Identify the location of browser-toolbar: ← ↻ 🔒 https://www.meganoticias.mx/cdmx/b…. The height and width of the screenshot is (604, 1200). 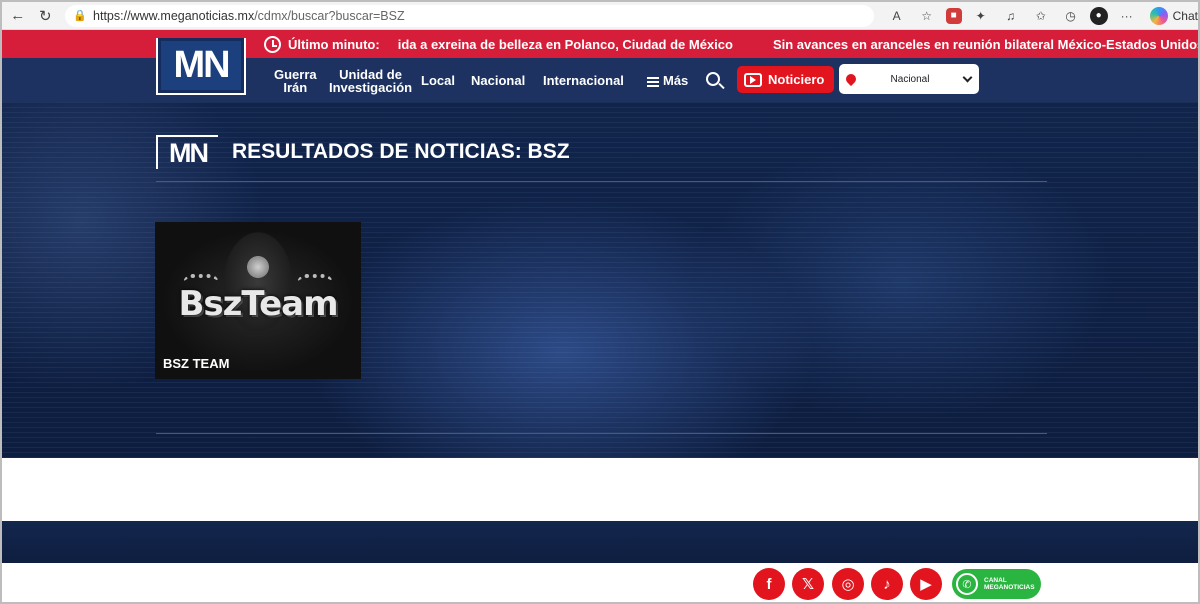
(600, 16).